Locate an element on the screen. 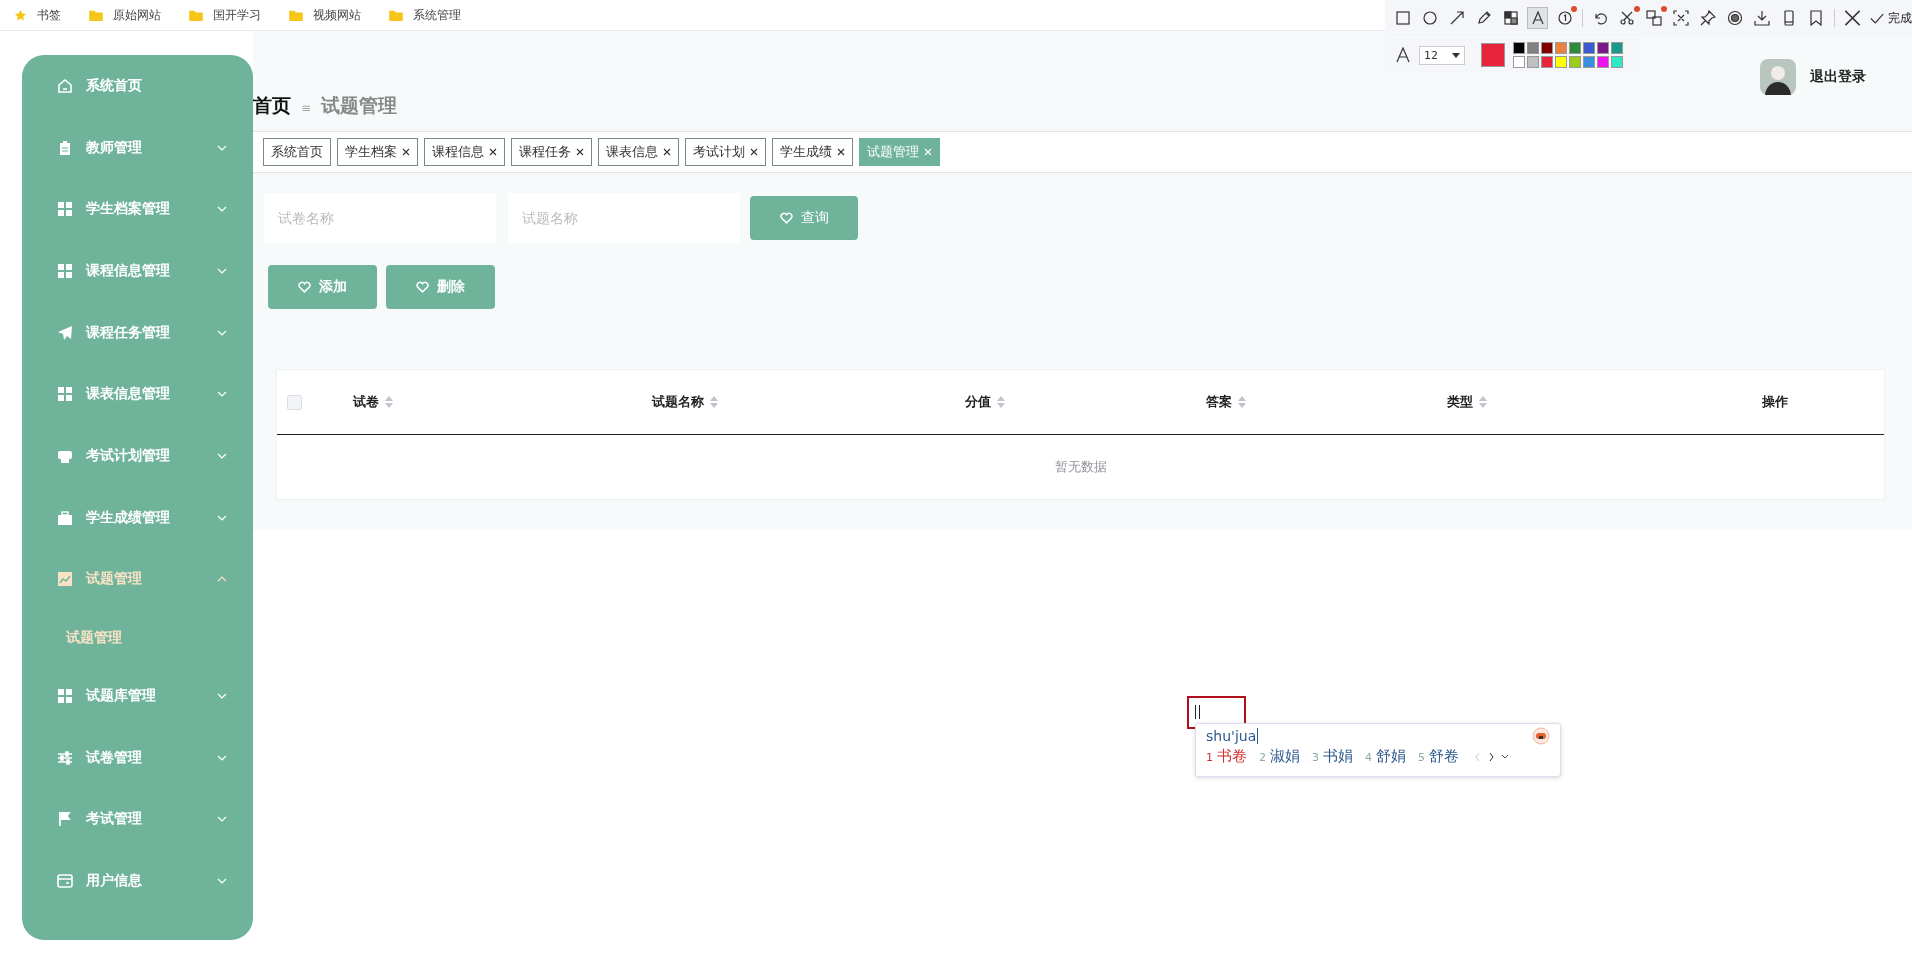 The image size is (1912, 956). chart-icon is located at coordinates (65, 579).